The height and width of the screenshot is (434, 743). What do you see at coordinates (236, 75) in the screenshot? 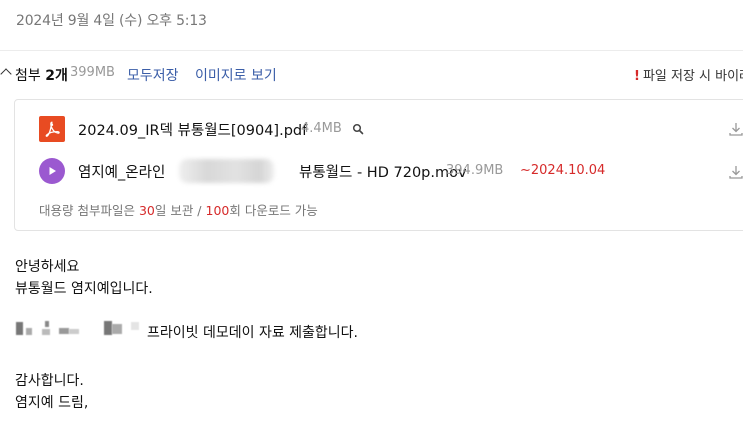
I see `view-as-image-button: 이미지로 보기` at bounding box center [236, 75].